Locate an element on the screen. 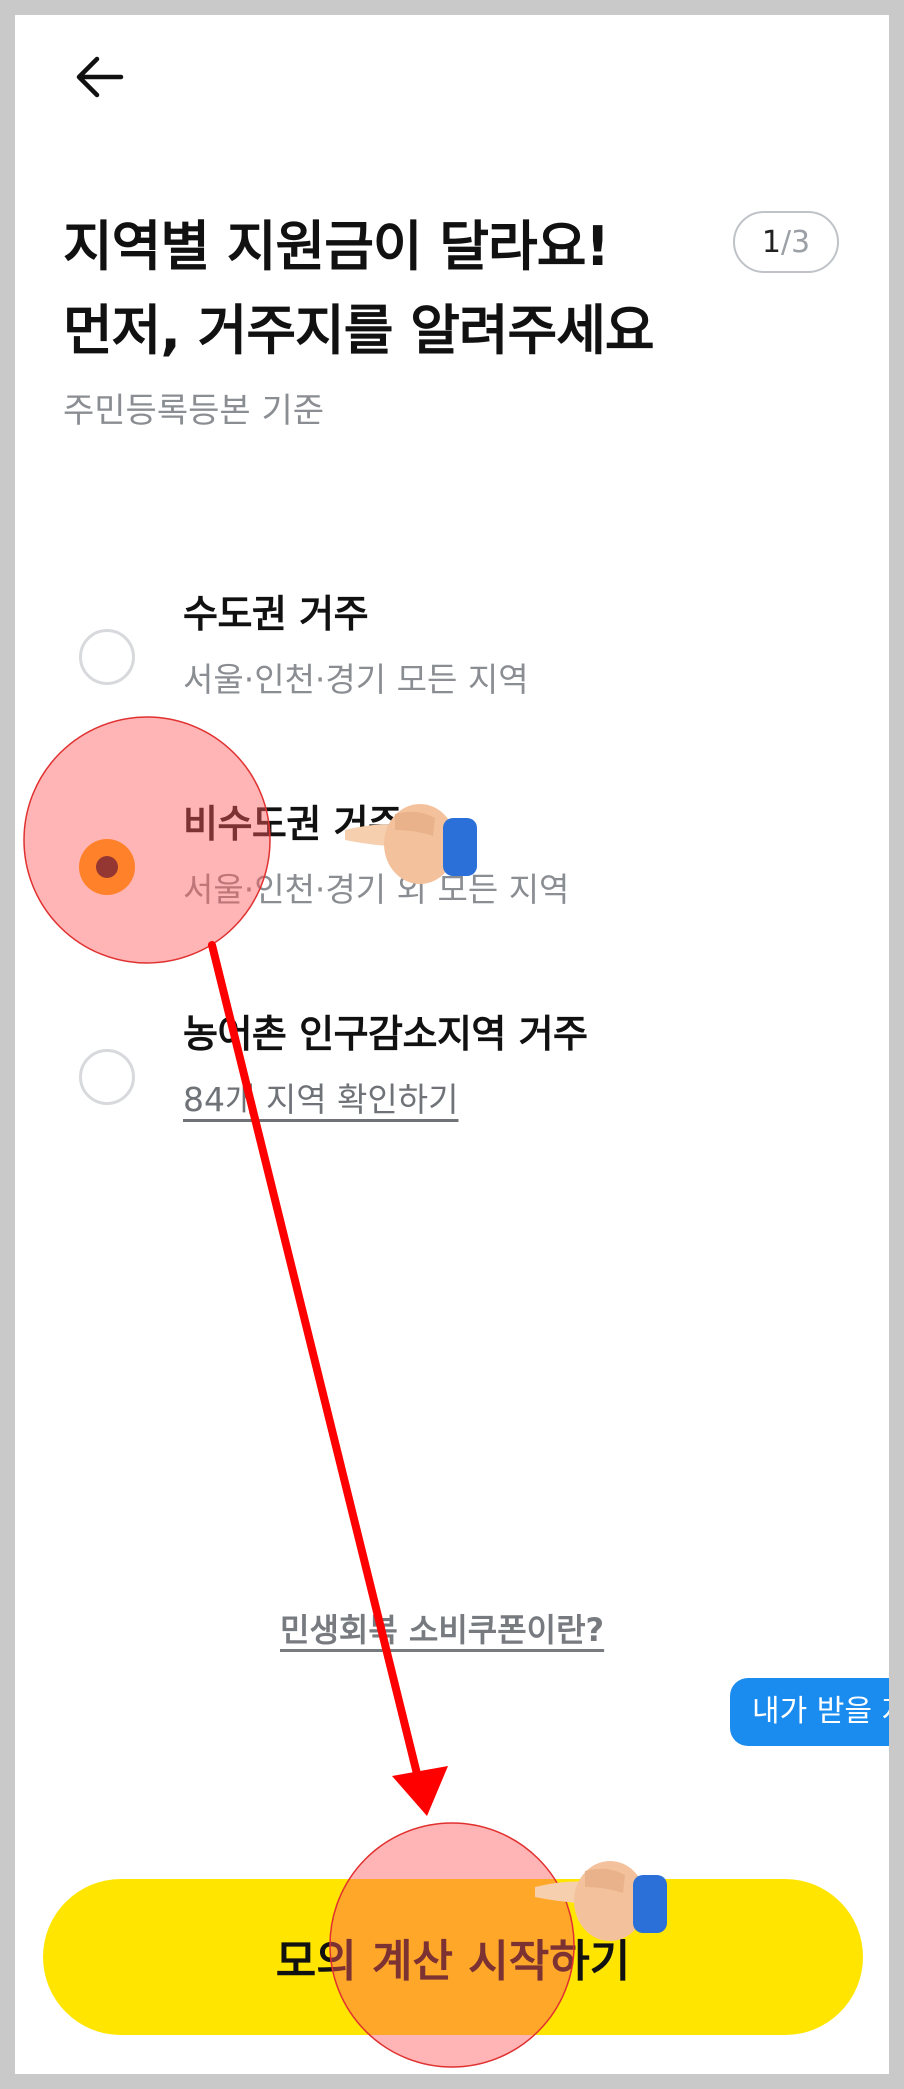 This screenshot has height=2089, width=904. step-indicator: 1/3 is located at coordinates (786, 242).